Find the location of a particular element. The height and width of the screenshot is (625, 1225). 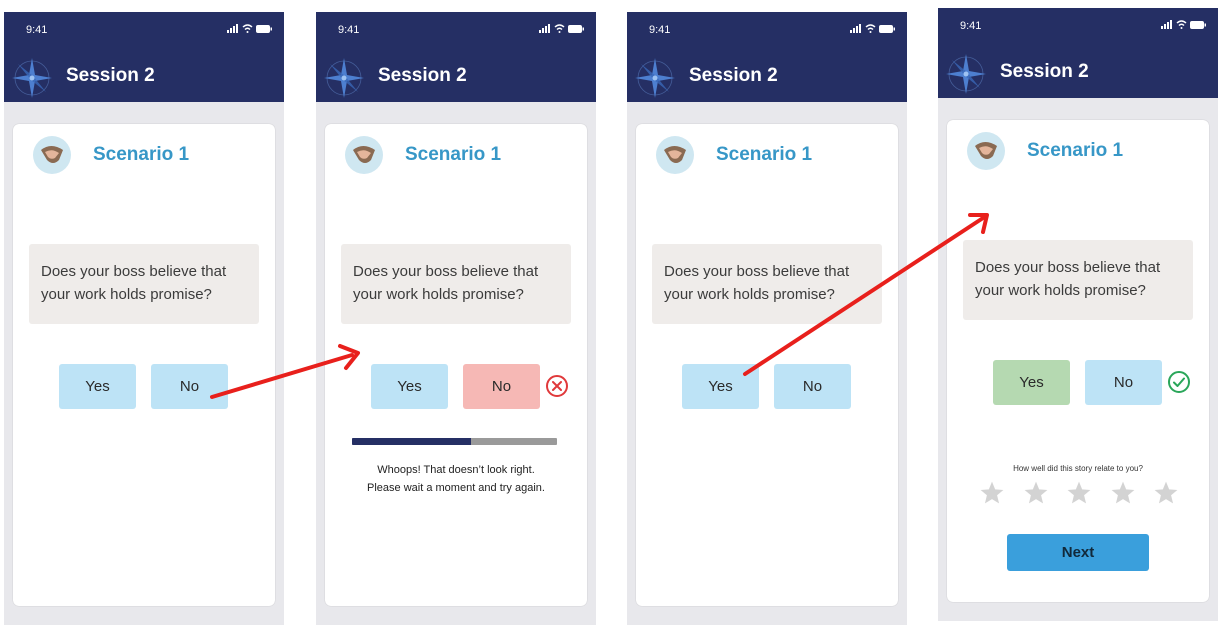

check-circle-icon is located at coordinates (1179, 382).